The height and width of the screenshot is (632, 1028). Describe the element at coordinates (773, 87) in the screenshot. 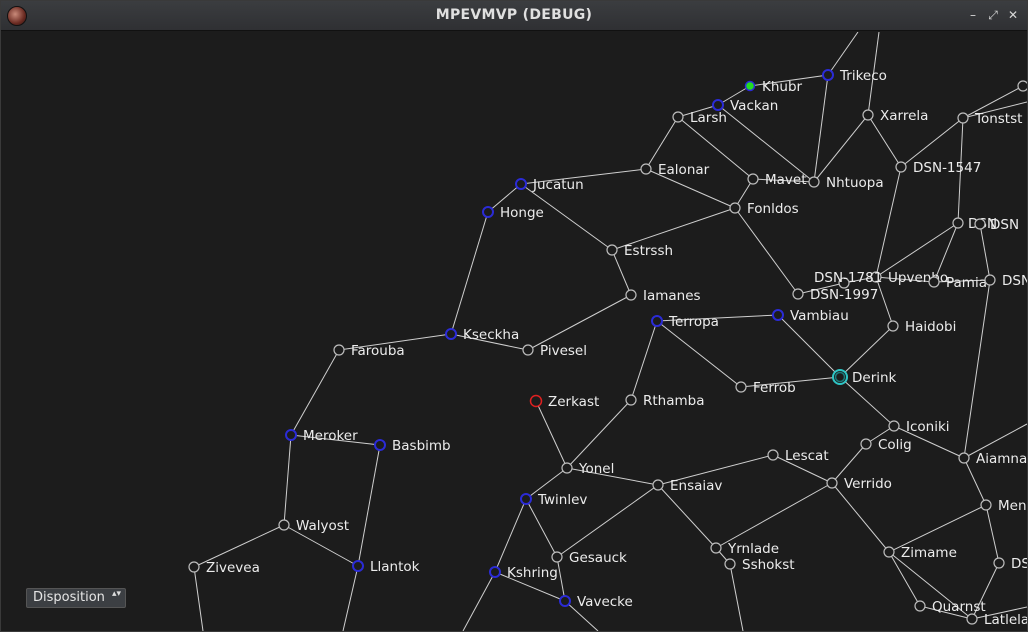

I see `system-node-khubr: Khubr` at that location.